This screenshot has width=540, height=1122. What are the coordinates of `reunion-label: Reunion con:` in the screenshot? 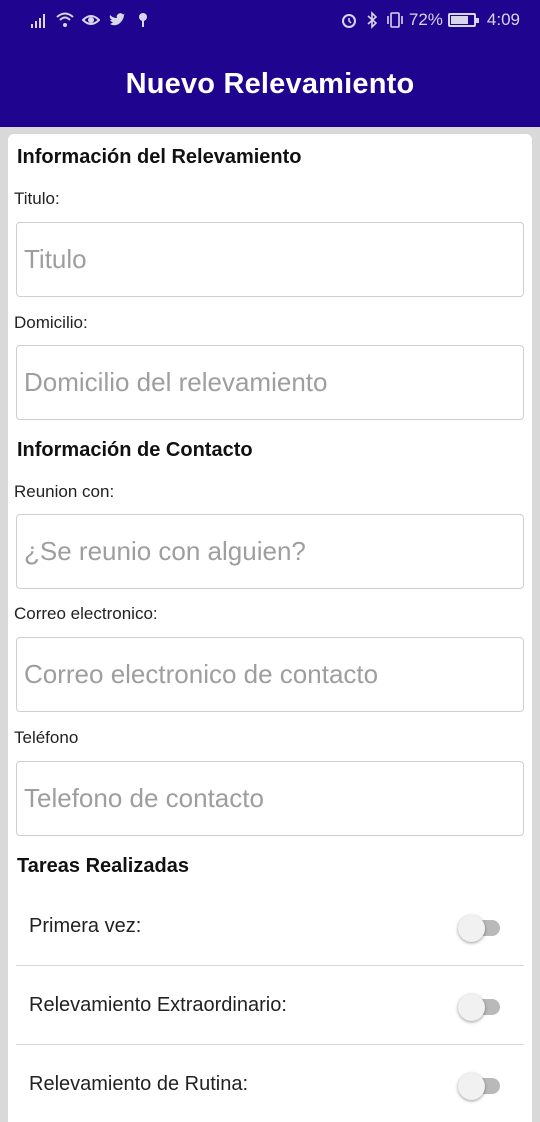 It's located at (64, 491).